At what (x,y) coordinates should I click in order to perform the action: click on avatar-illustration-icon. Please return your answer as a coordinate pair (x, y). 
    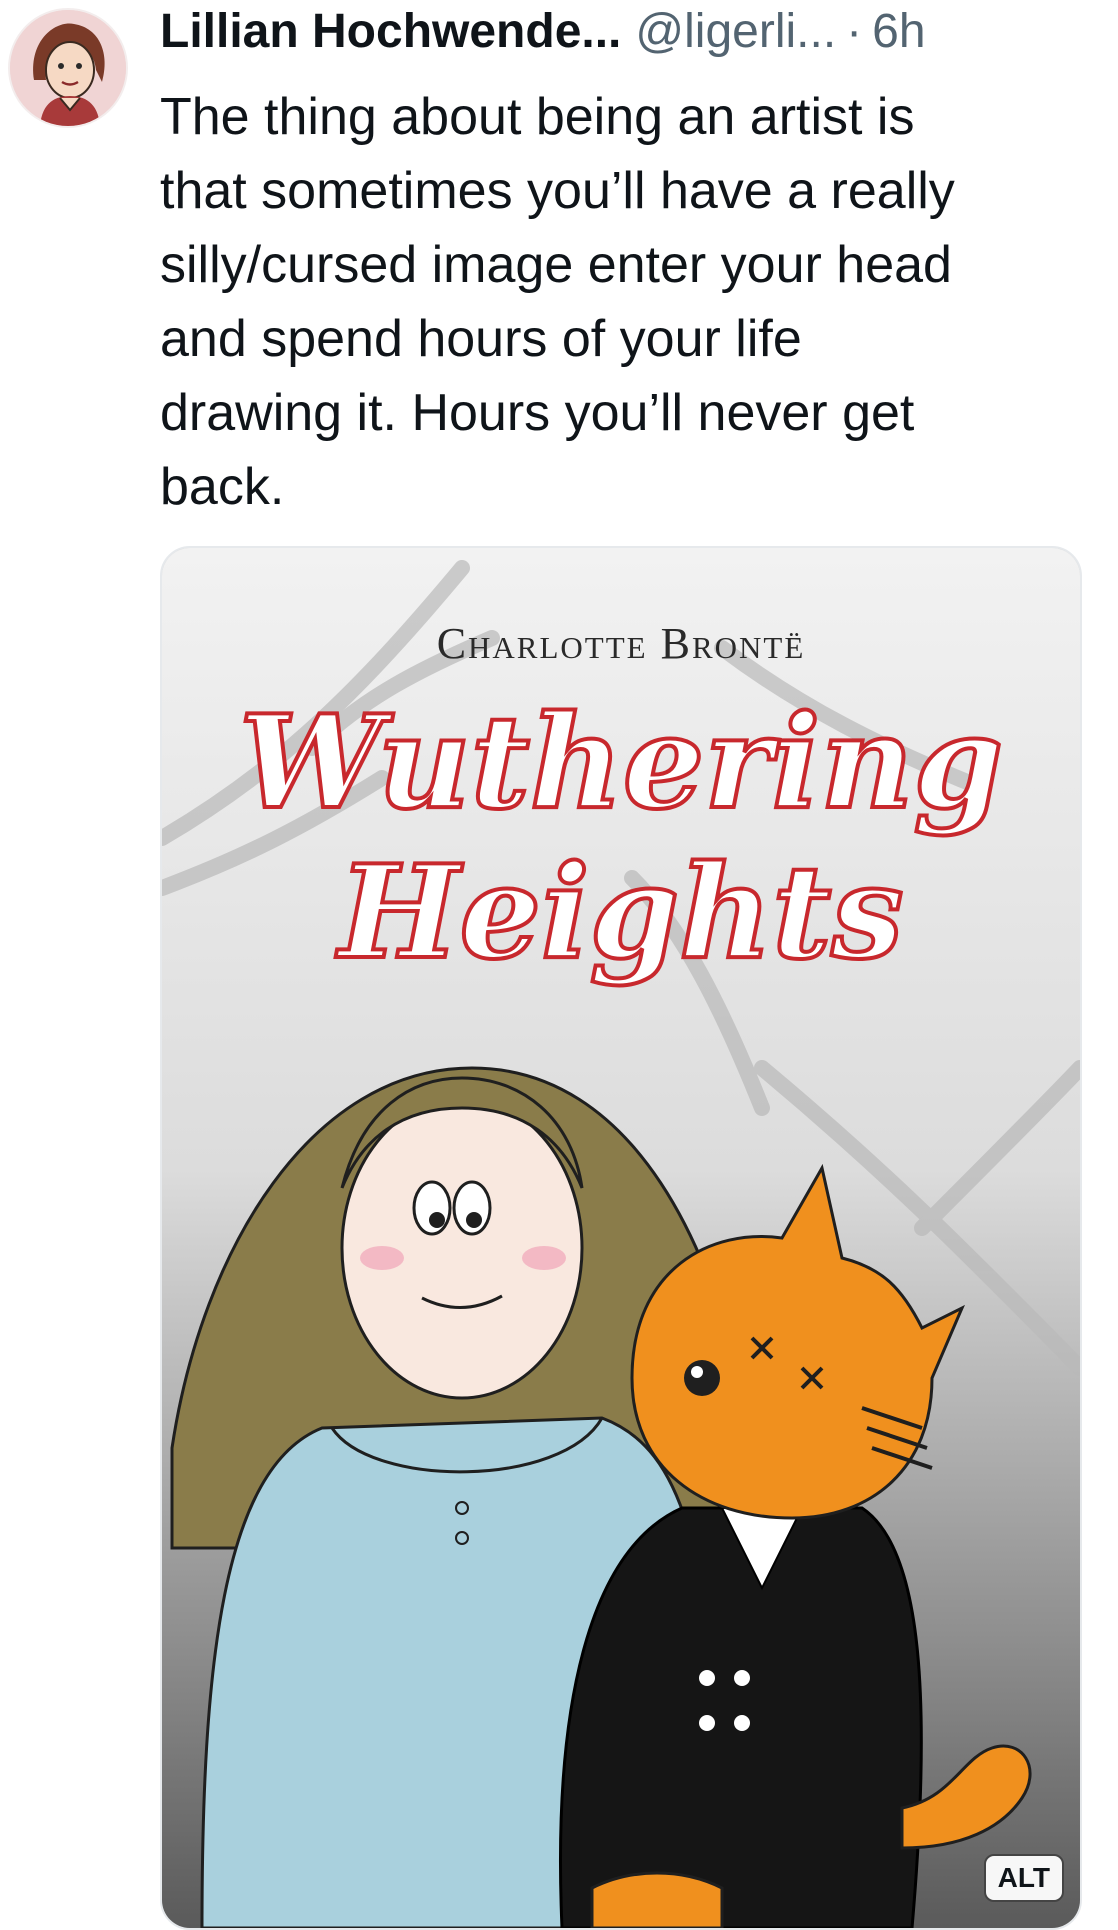
    Looking at the image, I should click on (68, 68).